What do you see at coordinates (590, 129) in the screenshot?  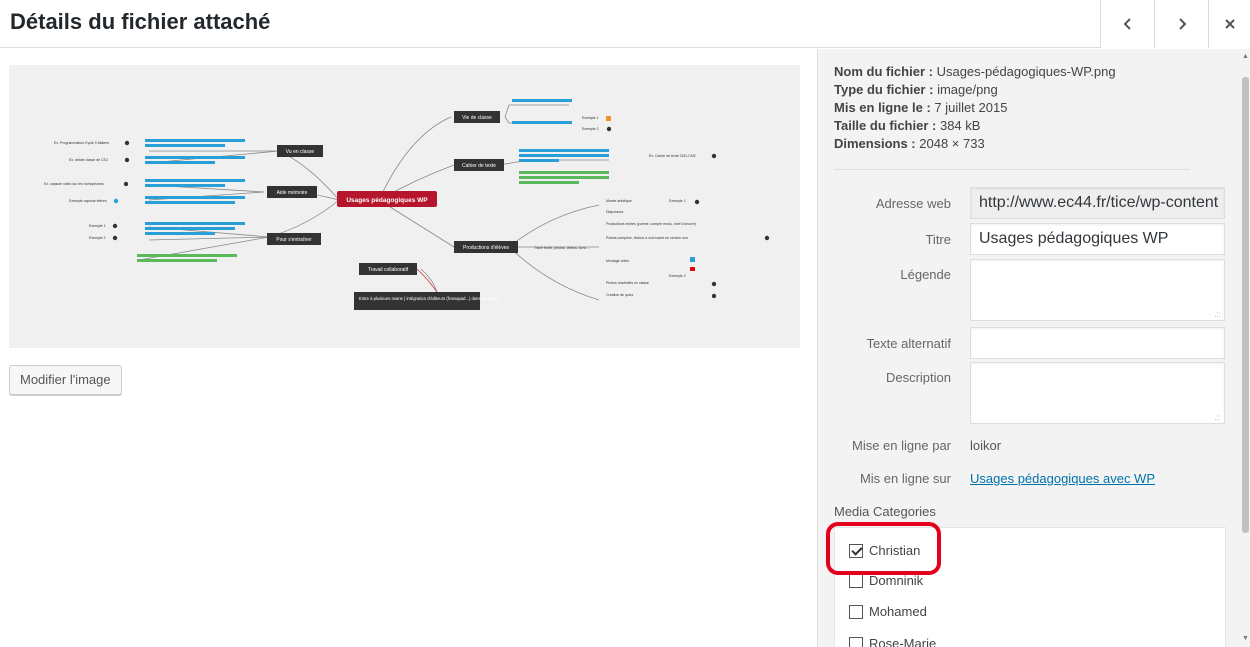 I see `leaf-vie-ex2: Exemple 2` at bounding box center [590, 129].